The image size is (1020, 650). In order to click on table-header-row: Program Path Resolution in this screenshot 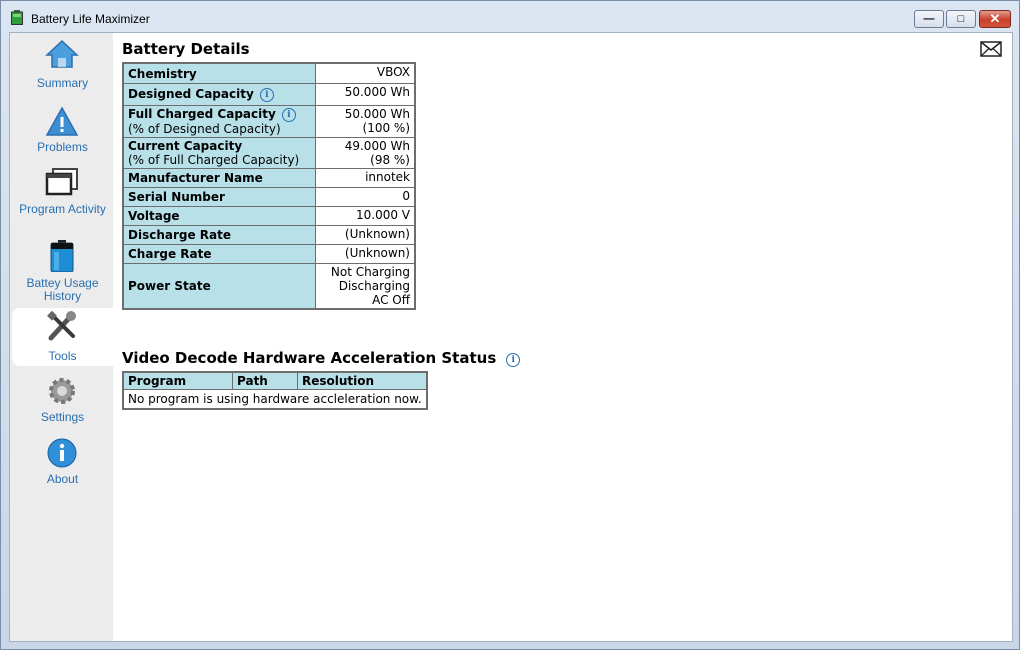, I will do `click(275, 380)`.